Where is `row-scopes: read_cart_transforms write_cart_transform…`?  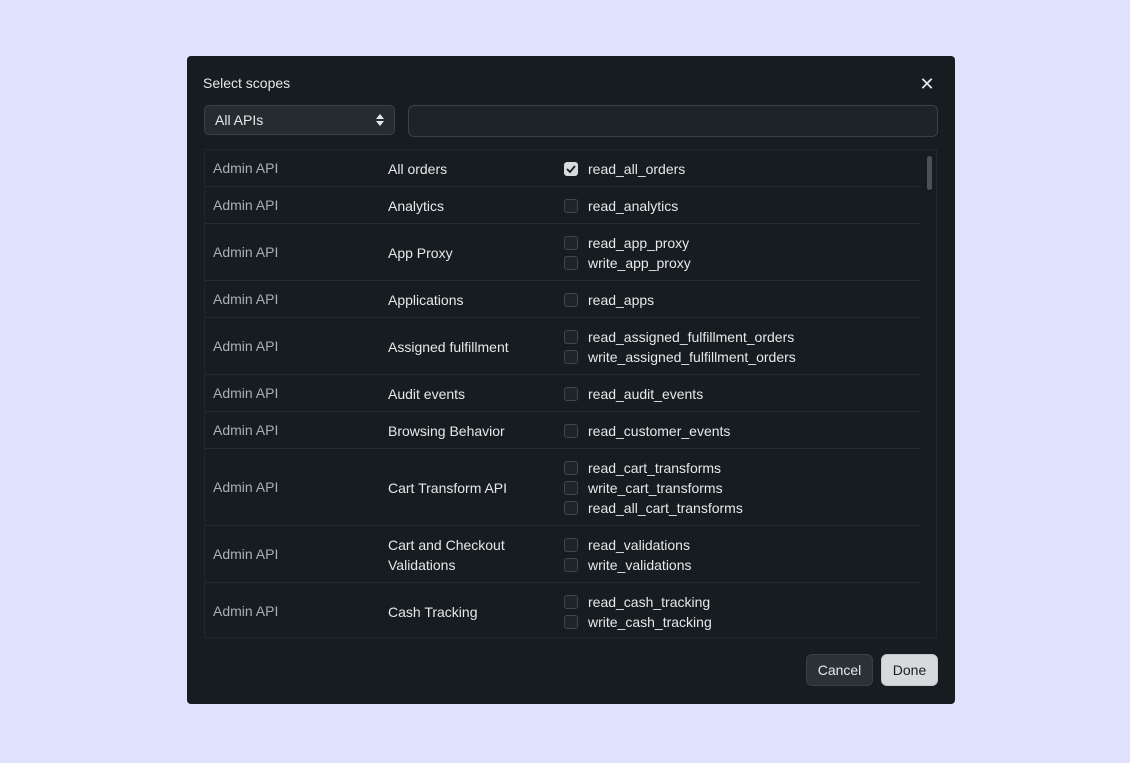 row-scopes: read_cart_transforms write_cart_transform… is located at coordinates (653, 488).